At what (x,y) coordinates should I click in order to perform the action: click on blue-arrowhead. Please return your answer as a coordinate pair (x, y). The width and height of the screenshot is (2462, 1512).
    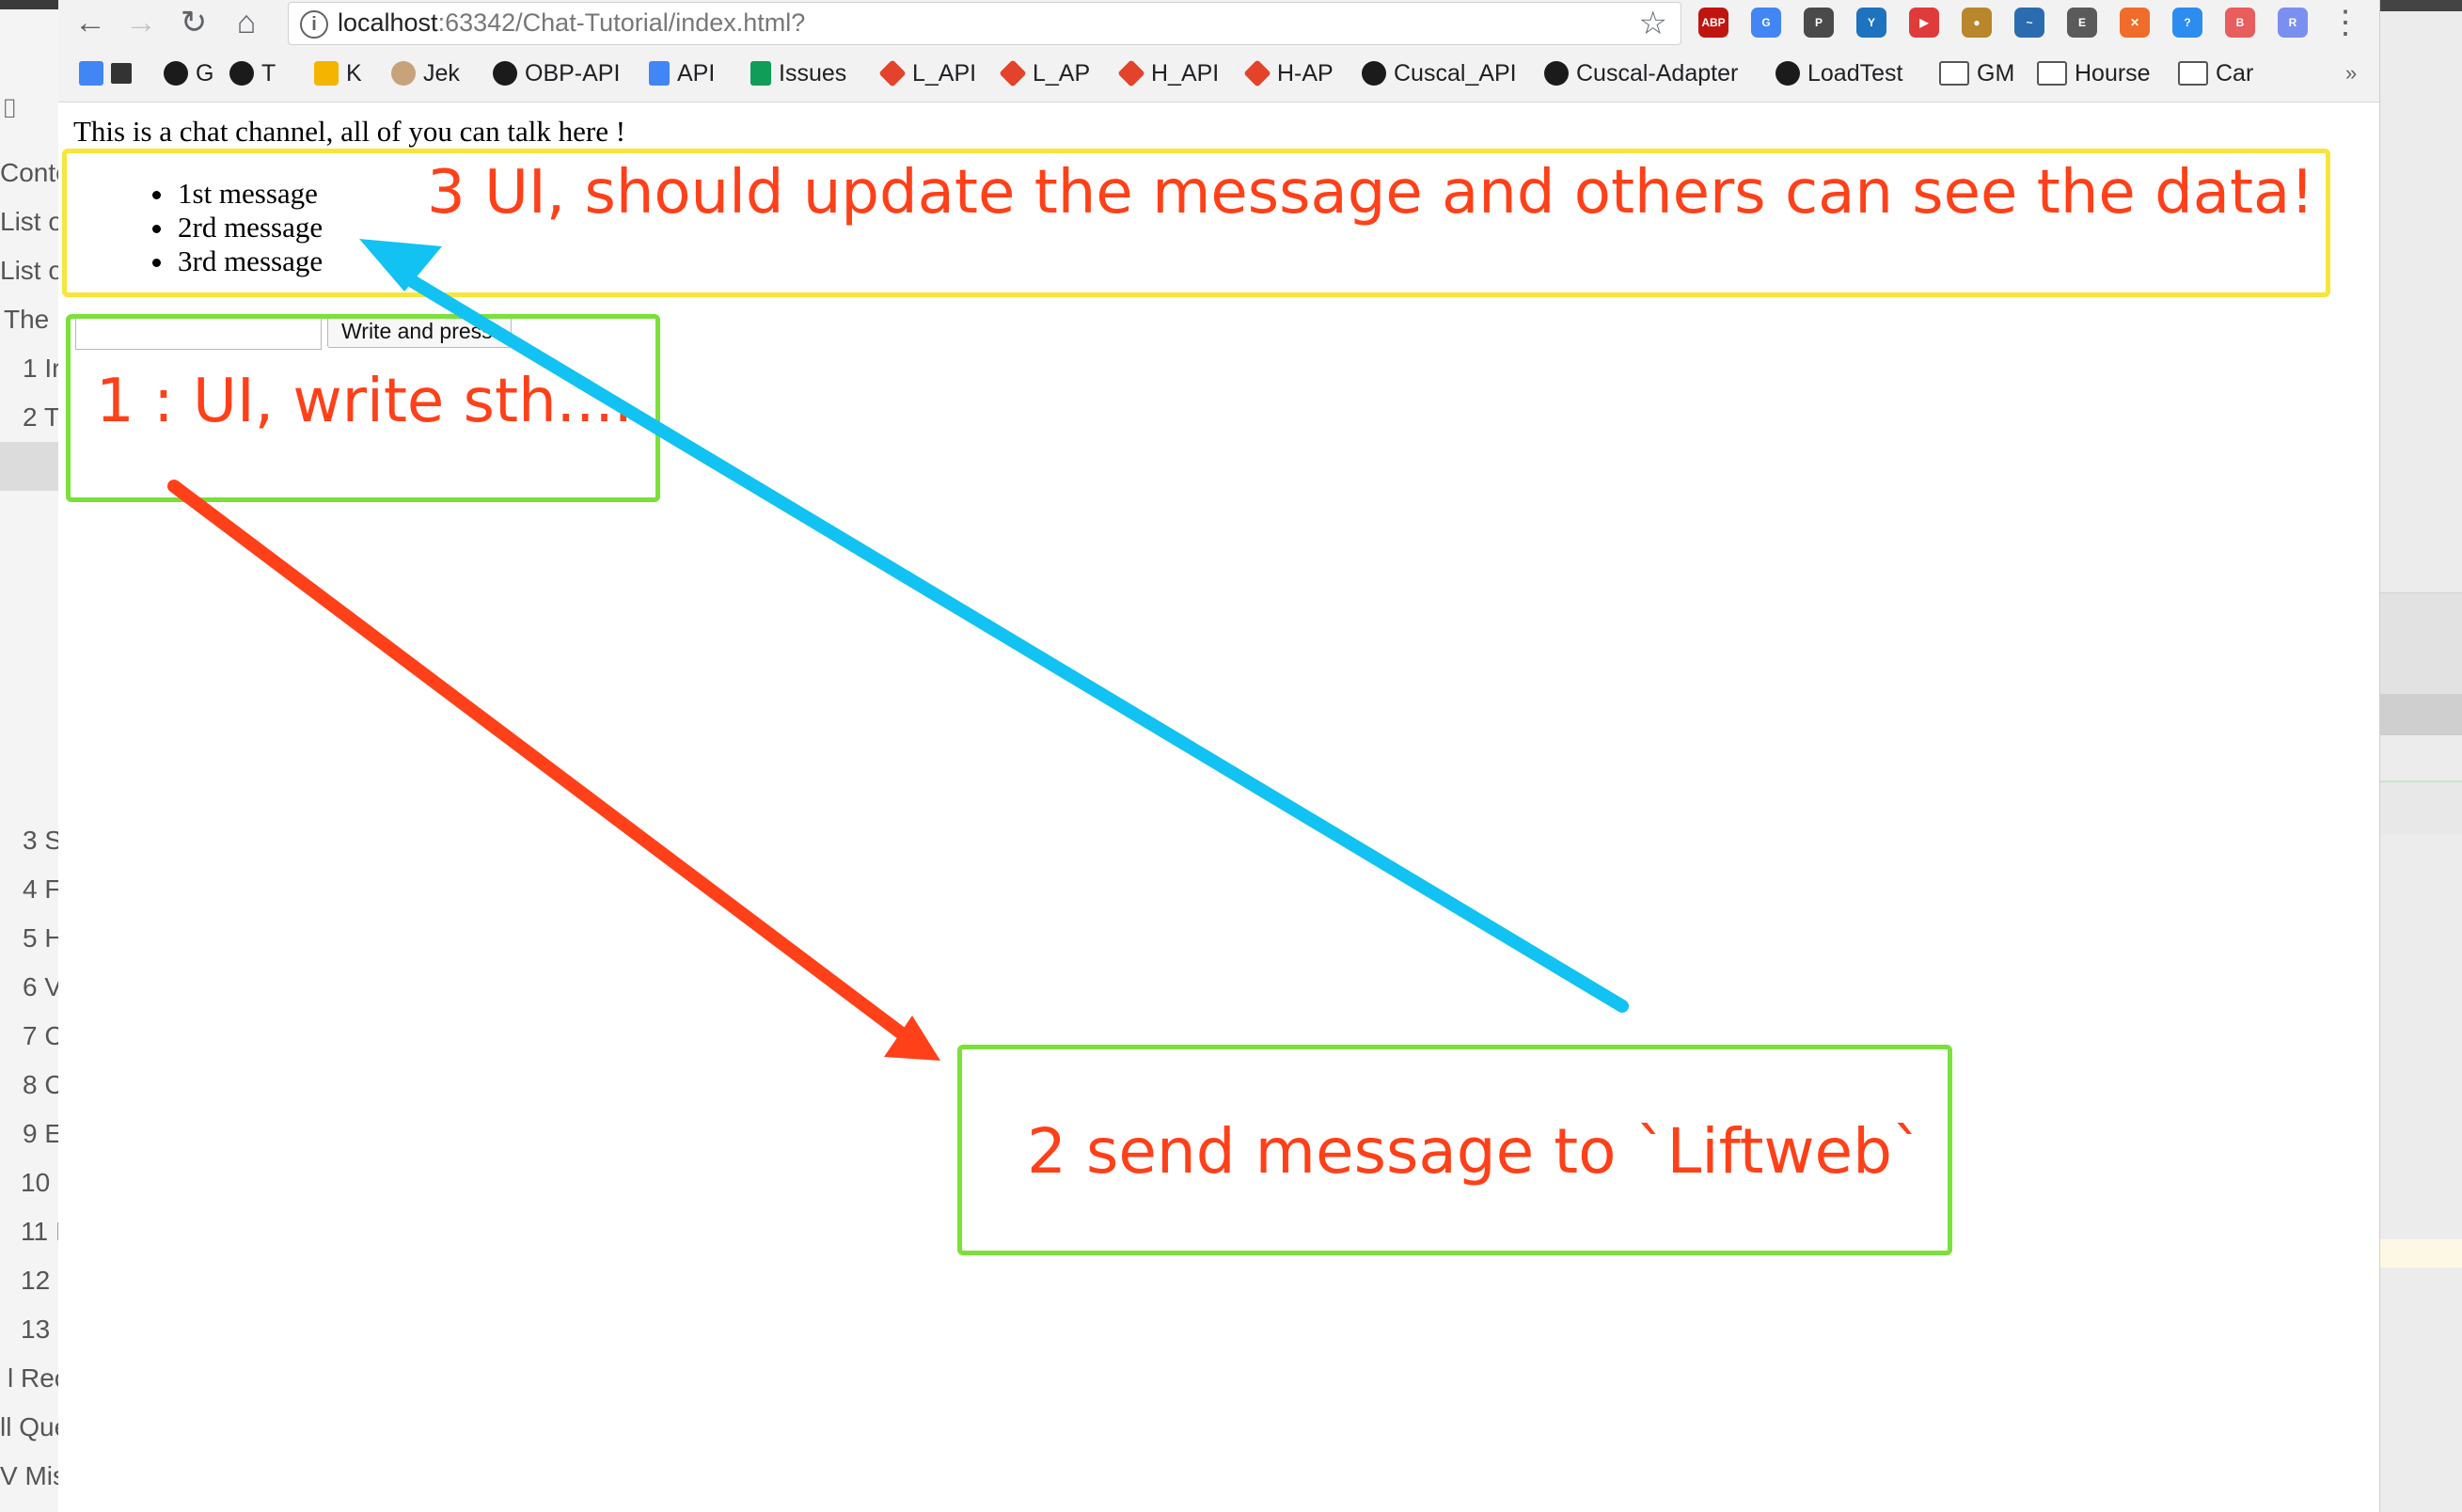
    Looking at the image, I should click on (400, 265).